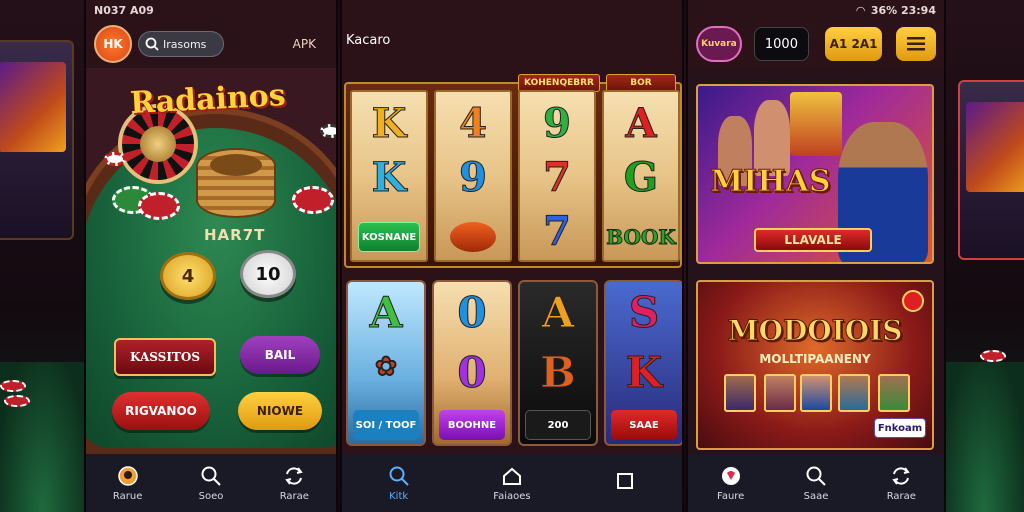 This screenshot has height=512, width=1024. I want to click on search-button: Irasoms, so click(181, 44).